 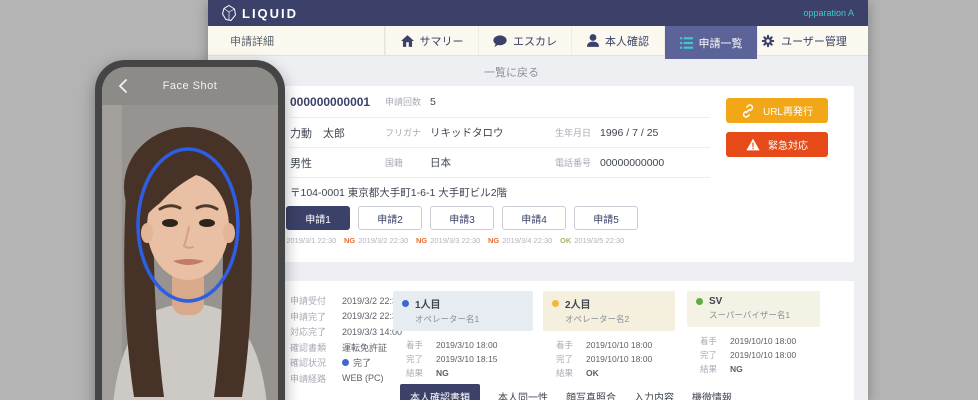 I want to click on page-tab: 申請詳細, so click(x=296, y=40).